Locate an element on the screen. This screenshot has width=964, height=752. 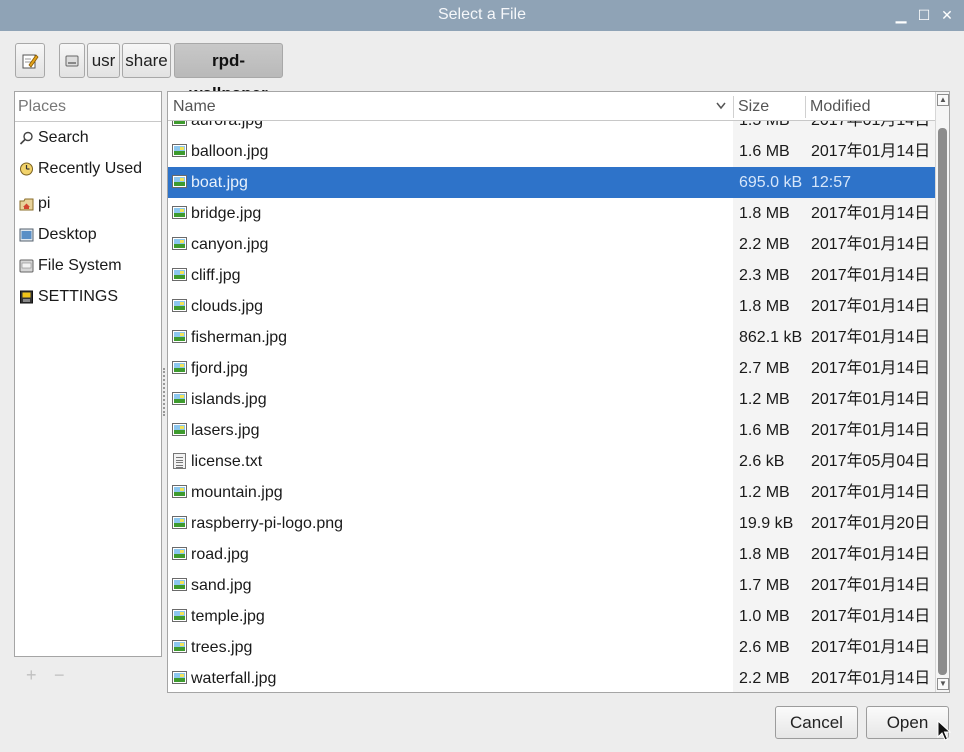
file-row: clouds.jpg 1.8 MB 2017年01月14日 is located at coordinates (551, 306).